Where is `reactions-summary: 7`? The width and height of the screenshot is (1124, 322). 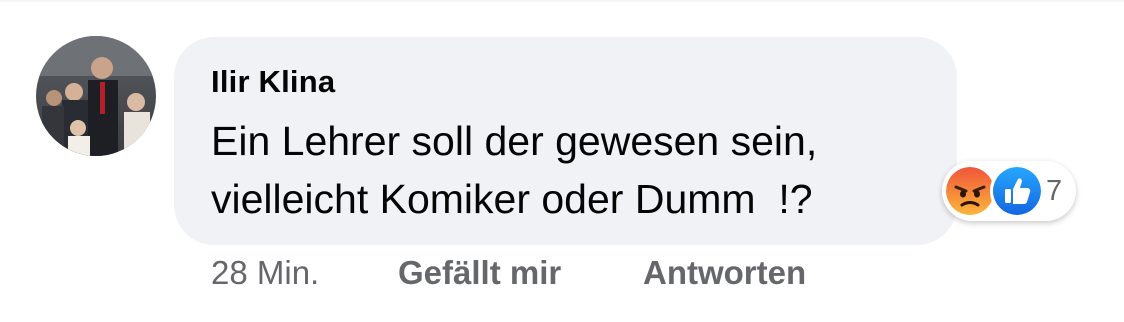
reactions-summary: 7 is located at coordinates (1009, 191).